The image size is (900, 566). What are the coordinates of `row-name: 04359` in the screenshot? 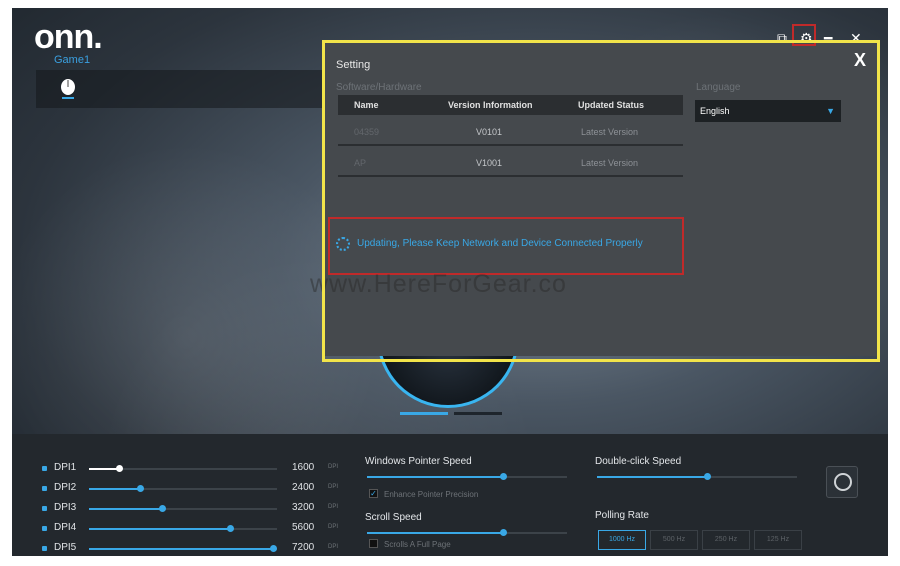 It's located at (367, 132).